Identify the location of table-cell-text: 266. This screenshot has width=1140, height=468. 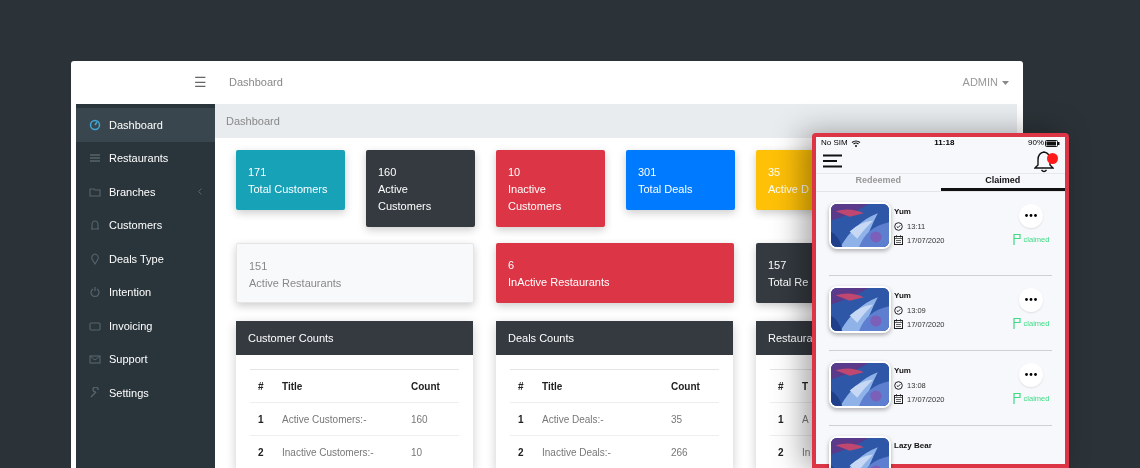
(679, 452).